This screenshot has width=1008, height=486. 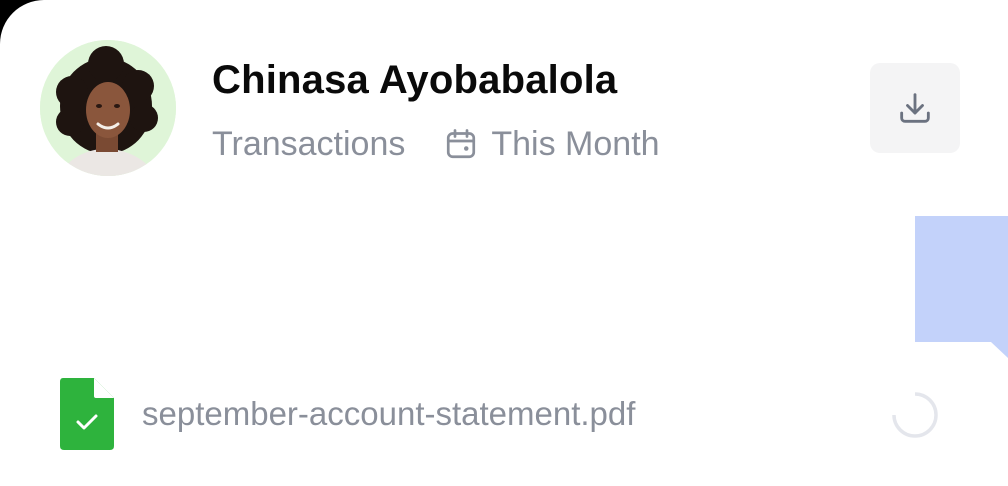 What do you see at coordinates (389, 413) in the screenshot?
I see `file-name: september-account-statement.pdf` at bounding box center [389, 413].